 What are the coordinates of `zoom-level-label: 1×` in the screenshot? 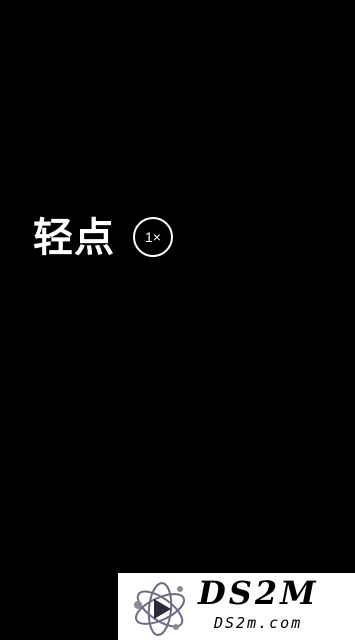 It's located at (153, 237).